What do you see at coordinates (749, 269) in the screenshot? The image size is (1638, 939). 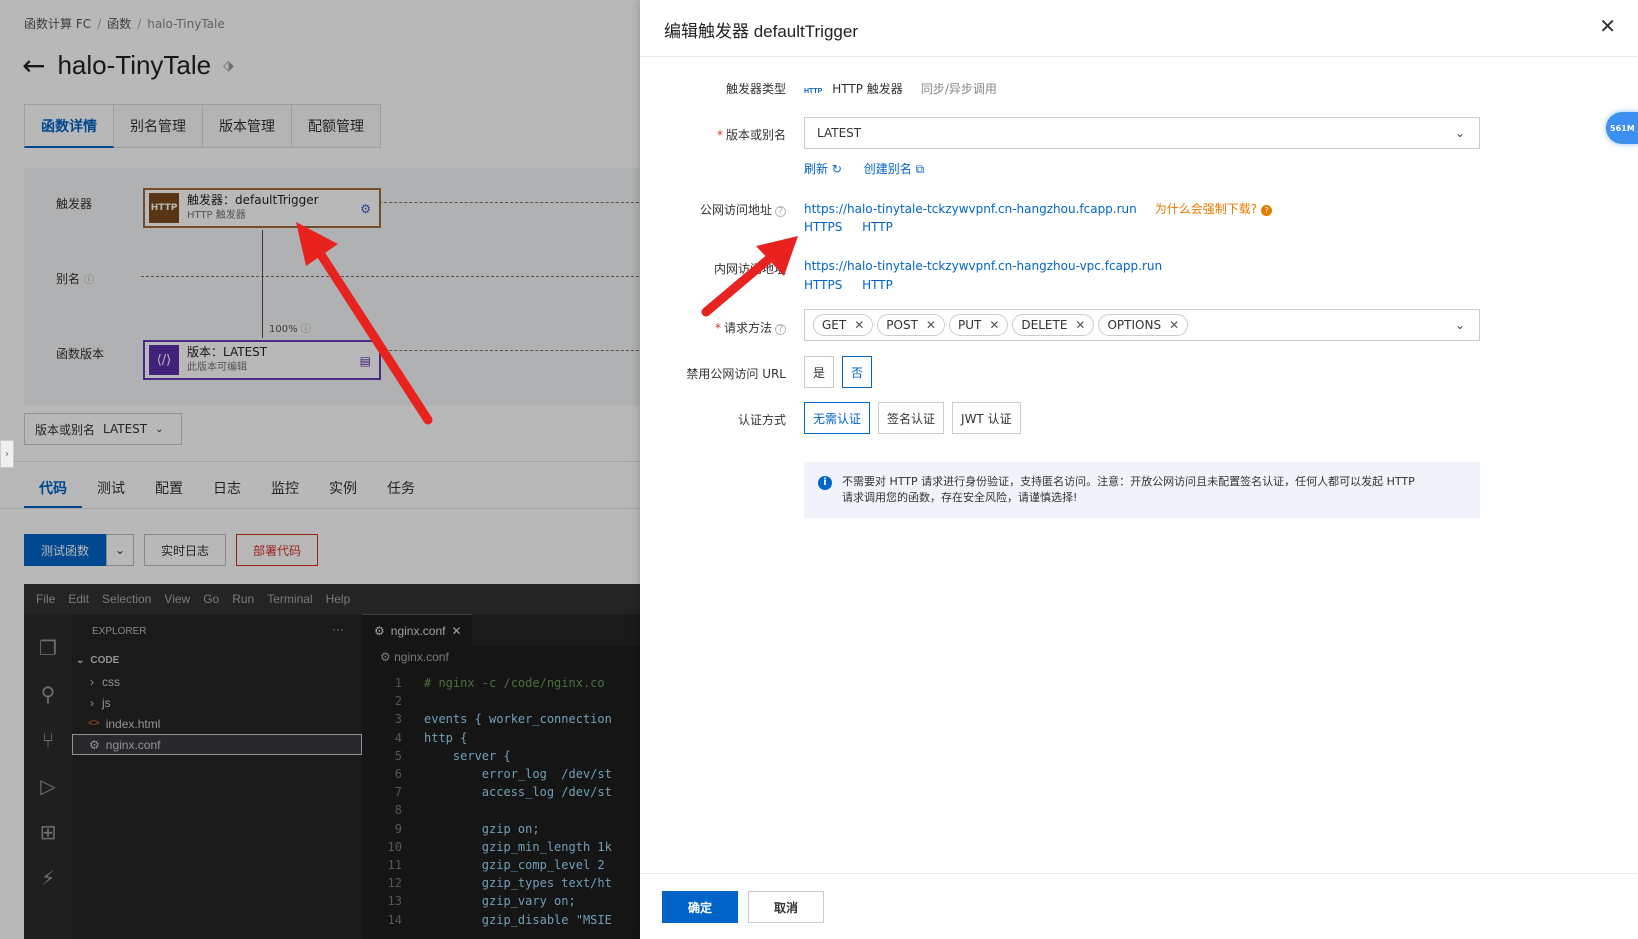 I see `private-url-label: 内网访问地址` at bounding box center [749, 269].